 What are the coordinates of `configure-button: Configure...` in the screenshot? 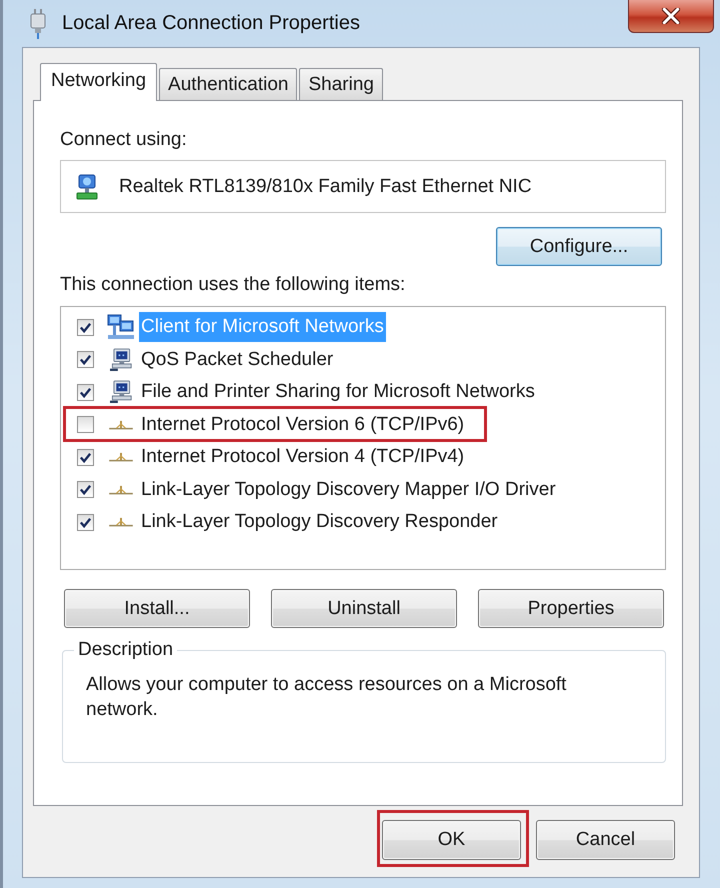 It's located at (579, 246).